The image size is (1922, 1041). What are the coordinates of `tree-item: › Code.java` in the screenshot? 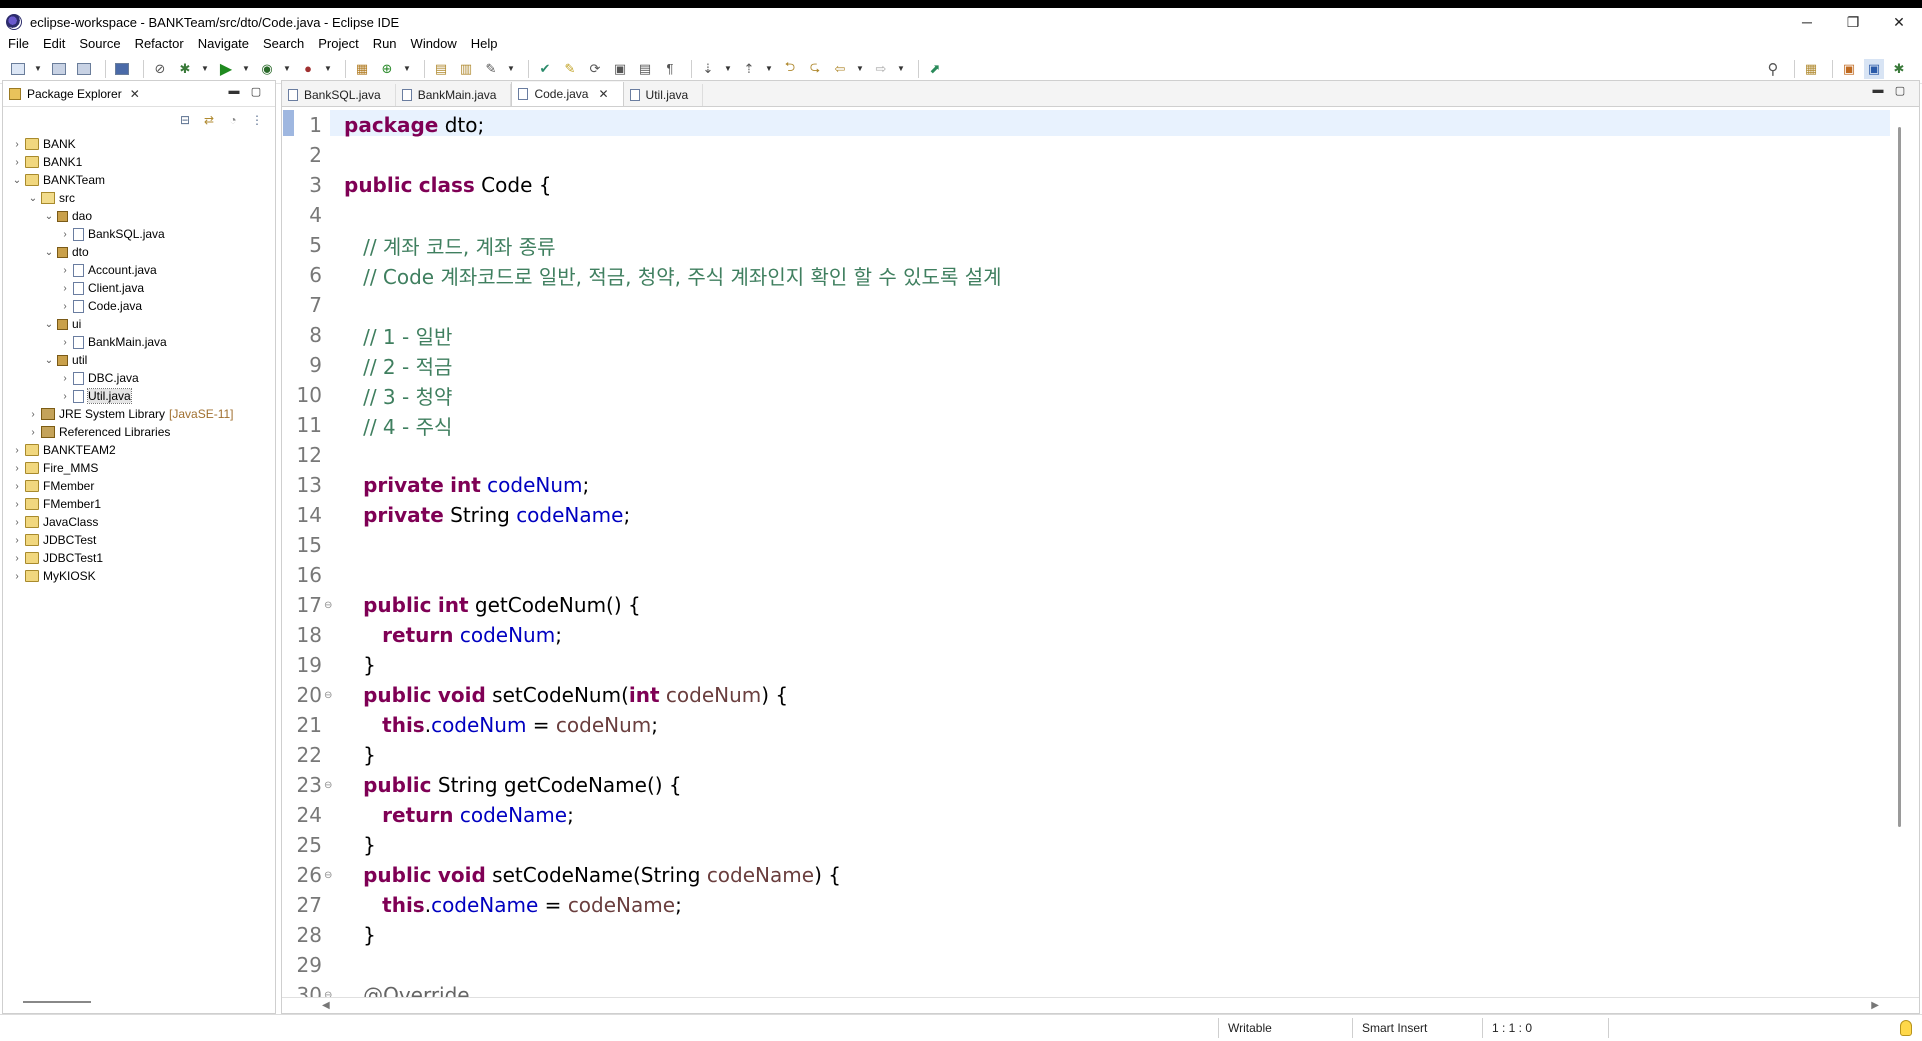 It's located at (139, 306).